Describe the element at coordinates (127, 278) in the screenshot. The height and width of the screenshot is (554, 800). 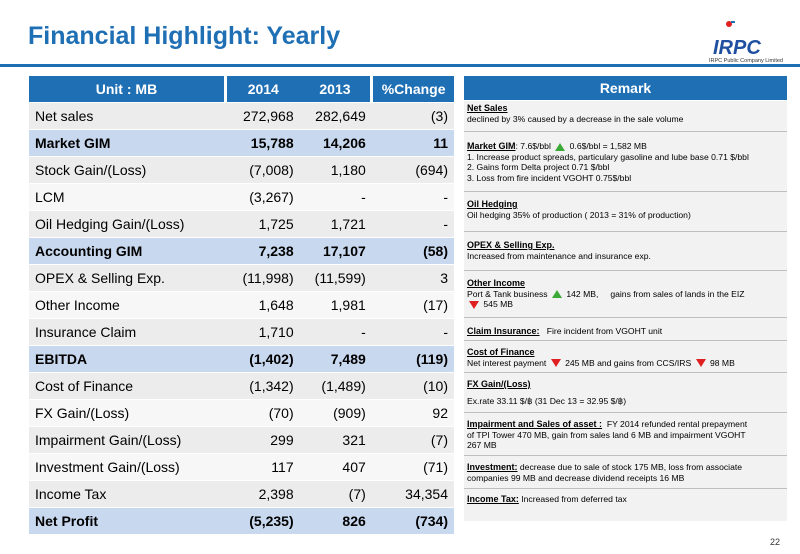
I see `row-label: OPEX & Selling Exp.` at that location.